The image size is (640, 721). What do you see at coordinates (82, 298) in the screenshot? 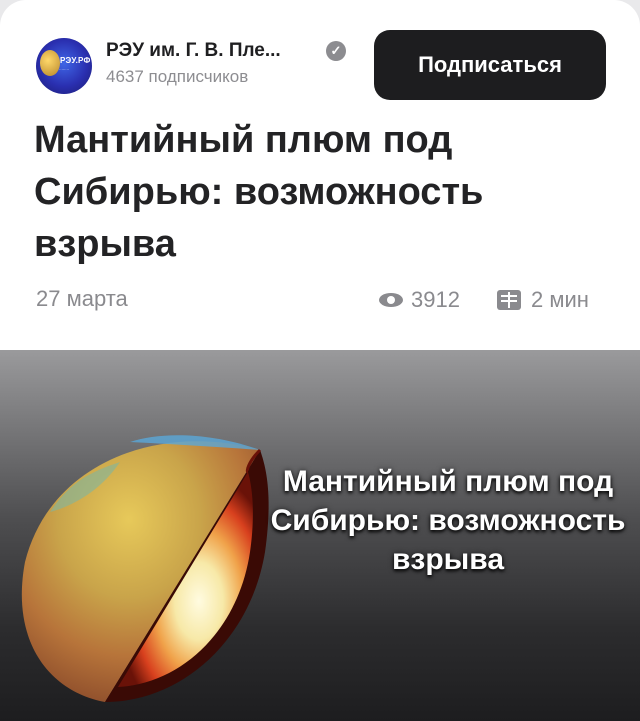
I see `publish-date: 27 марта` at bounding box center [82, 298].